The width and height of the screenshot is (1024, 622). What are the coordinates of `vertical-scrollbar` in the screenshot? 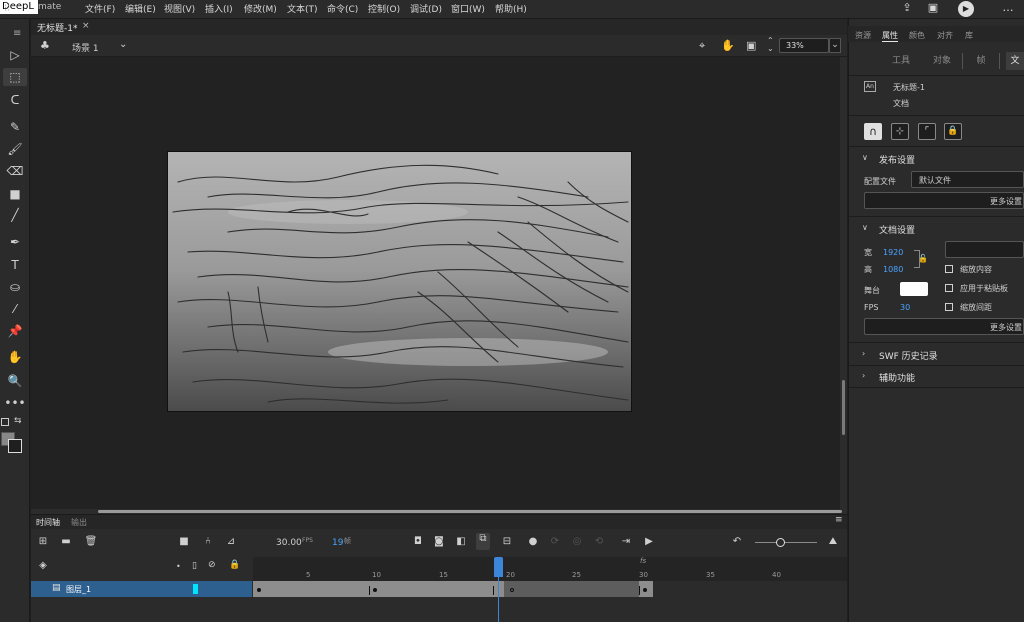 It's located at (843, 283).